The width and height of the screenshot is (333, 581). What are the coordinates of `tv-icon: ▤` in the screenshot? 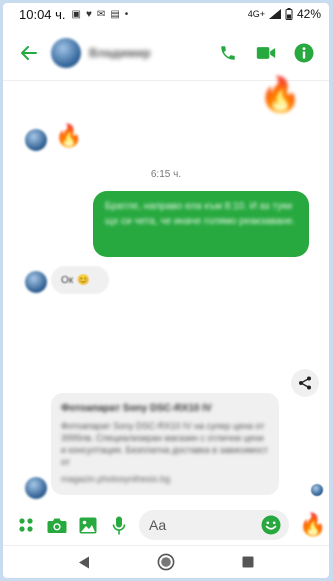 It's located at (115, 14).